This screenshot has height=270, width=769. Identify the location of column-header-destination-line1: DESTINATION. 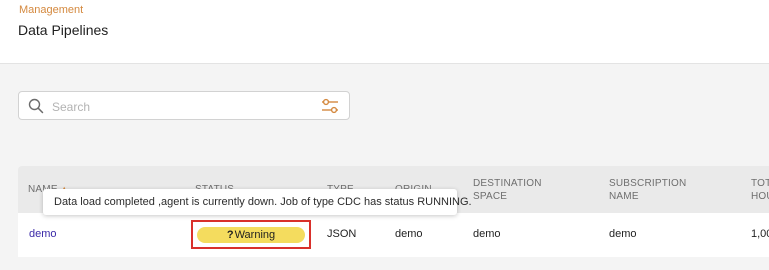
(507, 183).